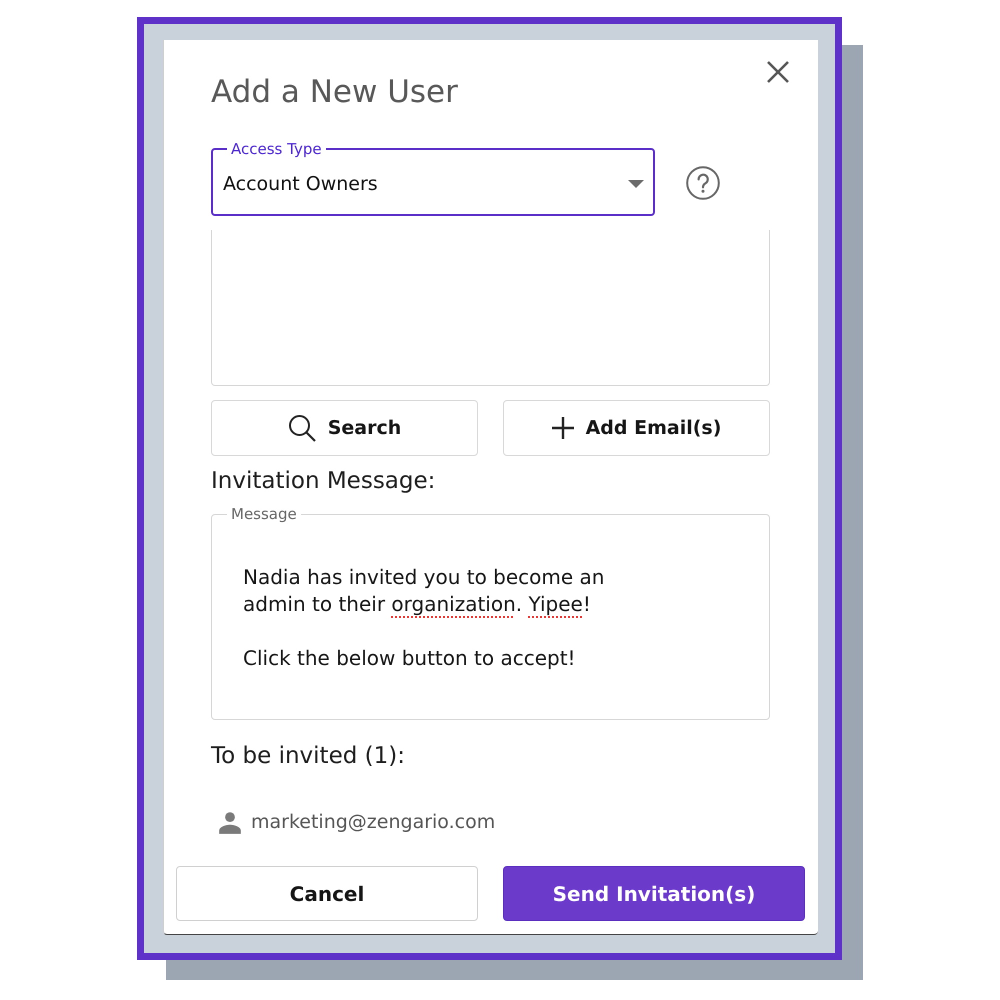 Image resolution: width=1000 pixels, height=1000 pixels. What do you see at coordinates (373, 822) in the screenshot?
I see `invitee-email: marketing@zengario.com` at bounding box center [373, 822].